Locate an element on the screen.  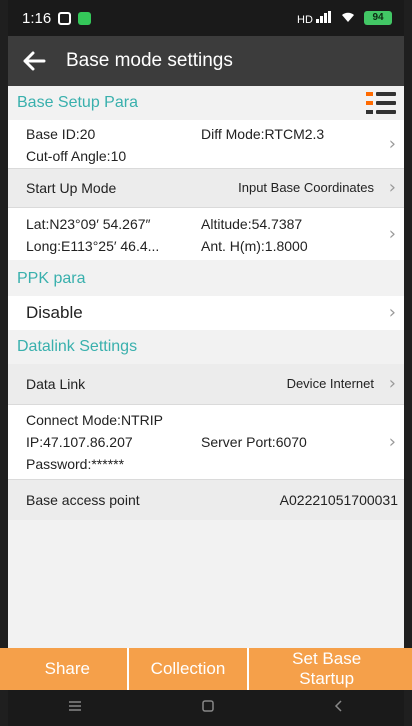
startup-label: Start Up Mode is located at coordinates (71, 188).